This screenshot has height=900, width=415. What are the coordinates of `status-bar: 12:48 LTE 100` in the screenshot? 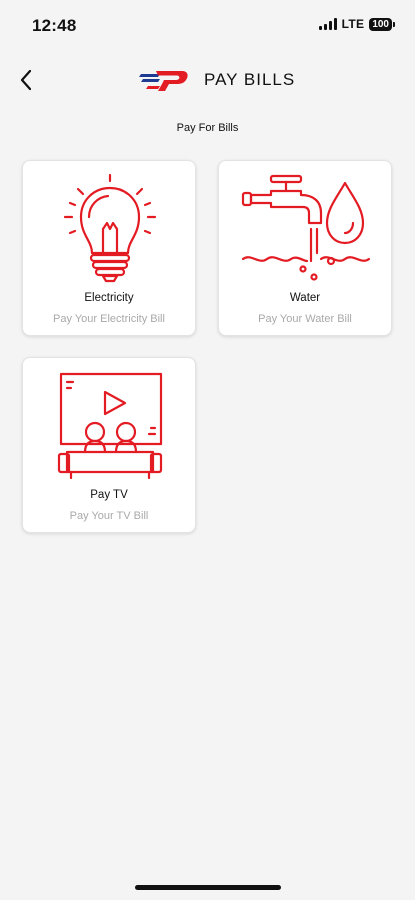 It's located at (207, 26).